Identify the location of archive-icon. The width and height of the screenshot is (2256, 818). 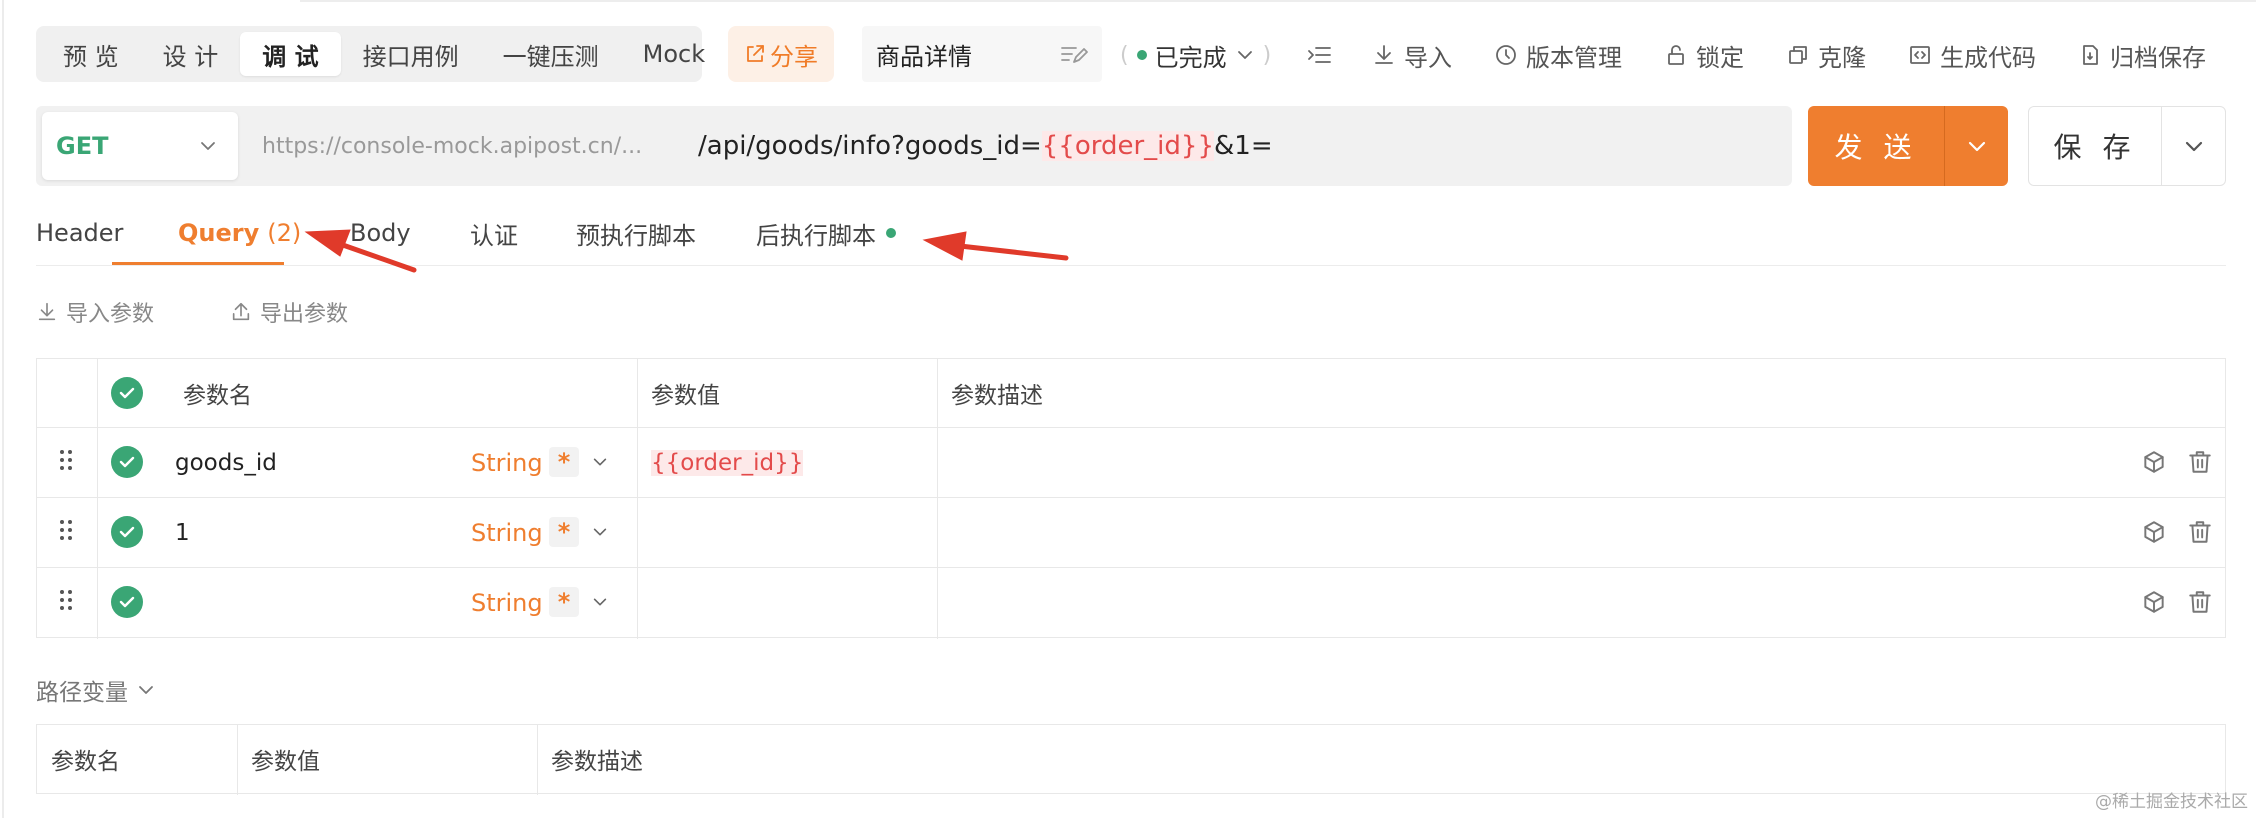
(2090, 55).